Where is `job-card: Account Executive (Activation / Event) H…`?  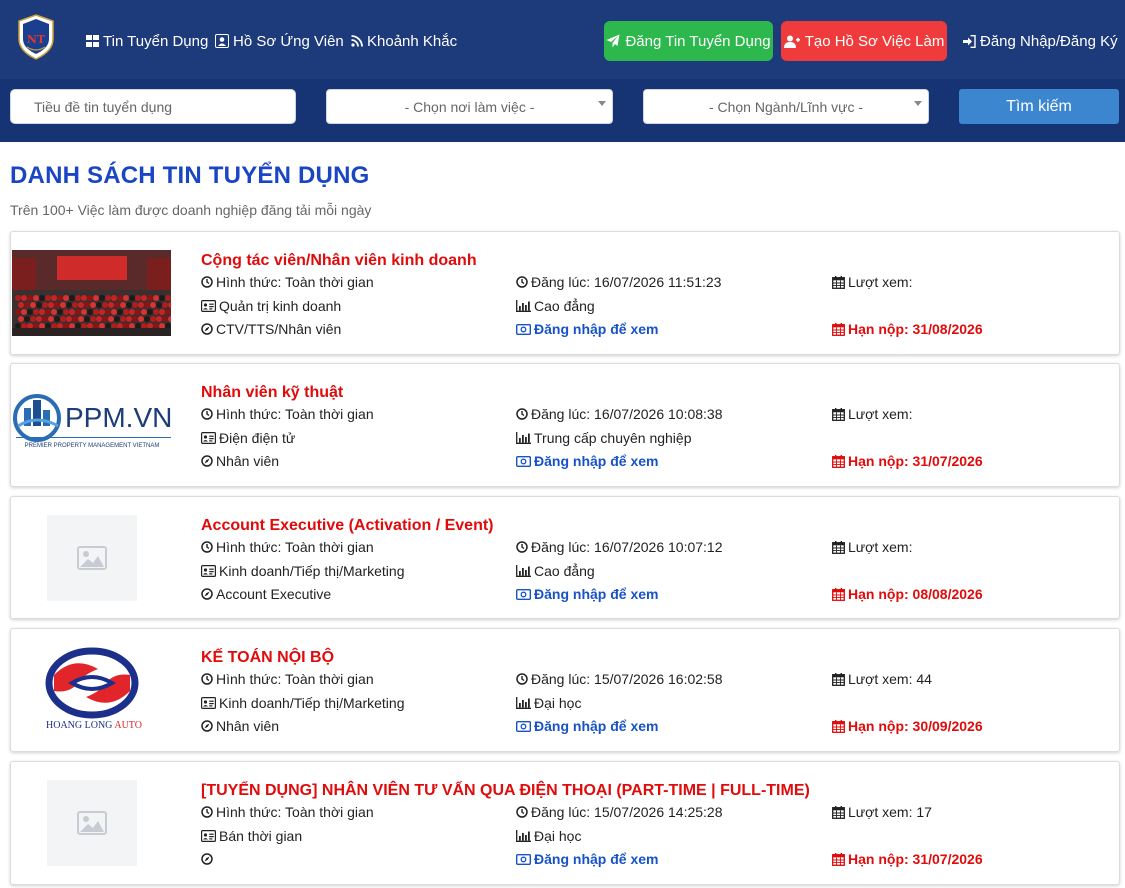 job-card: Account Executive (Activation / Event) H… is located at coordinates (565, 557).